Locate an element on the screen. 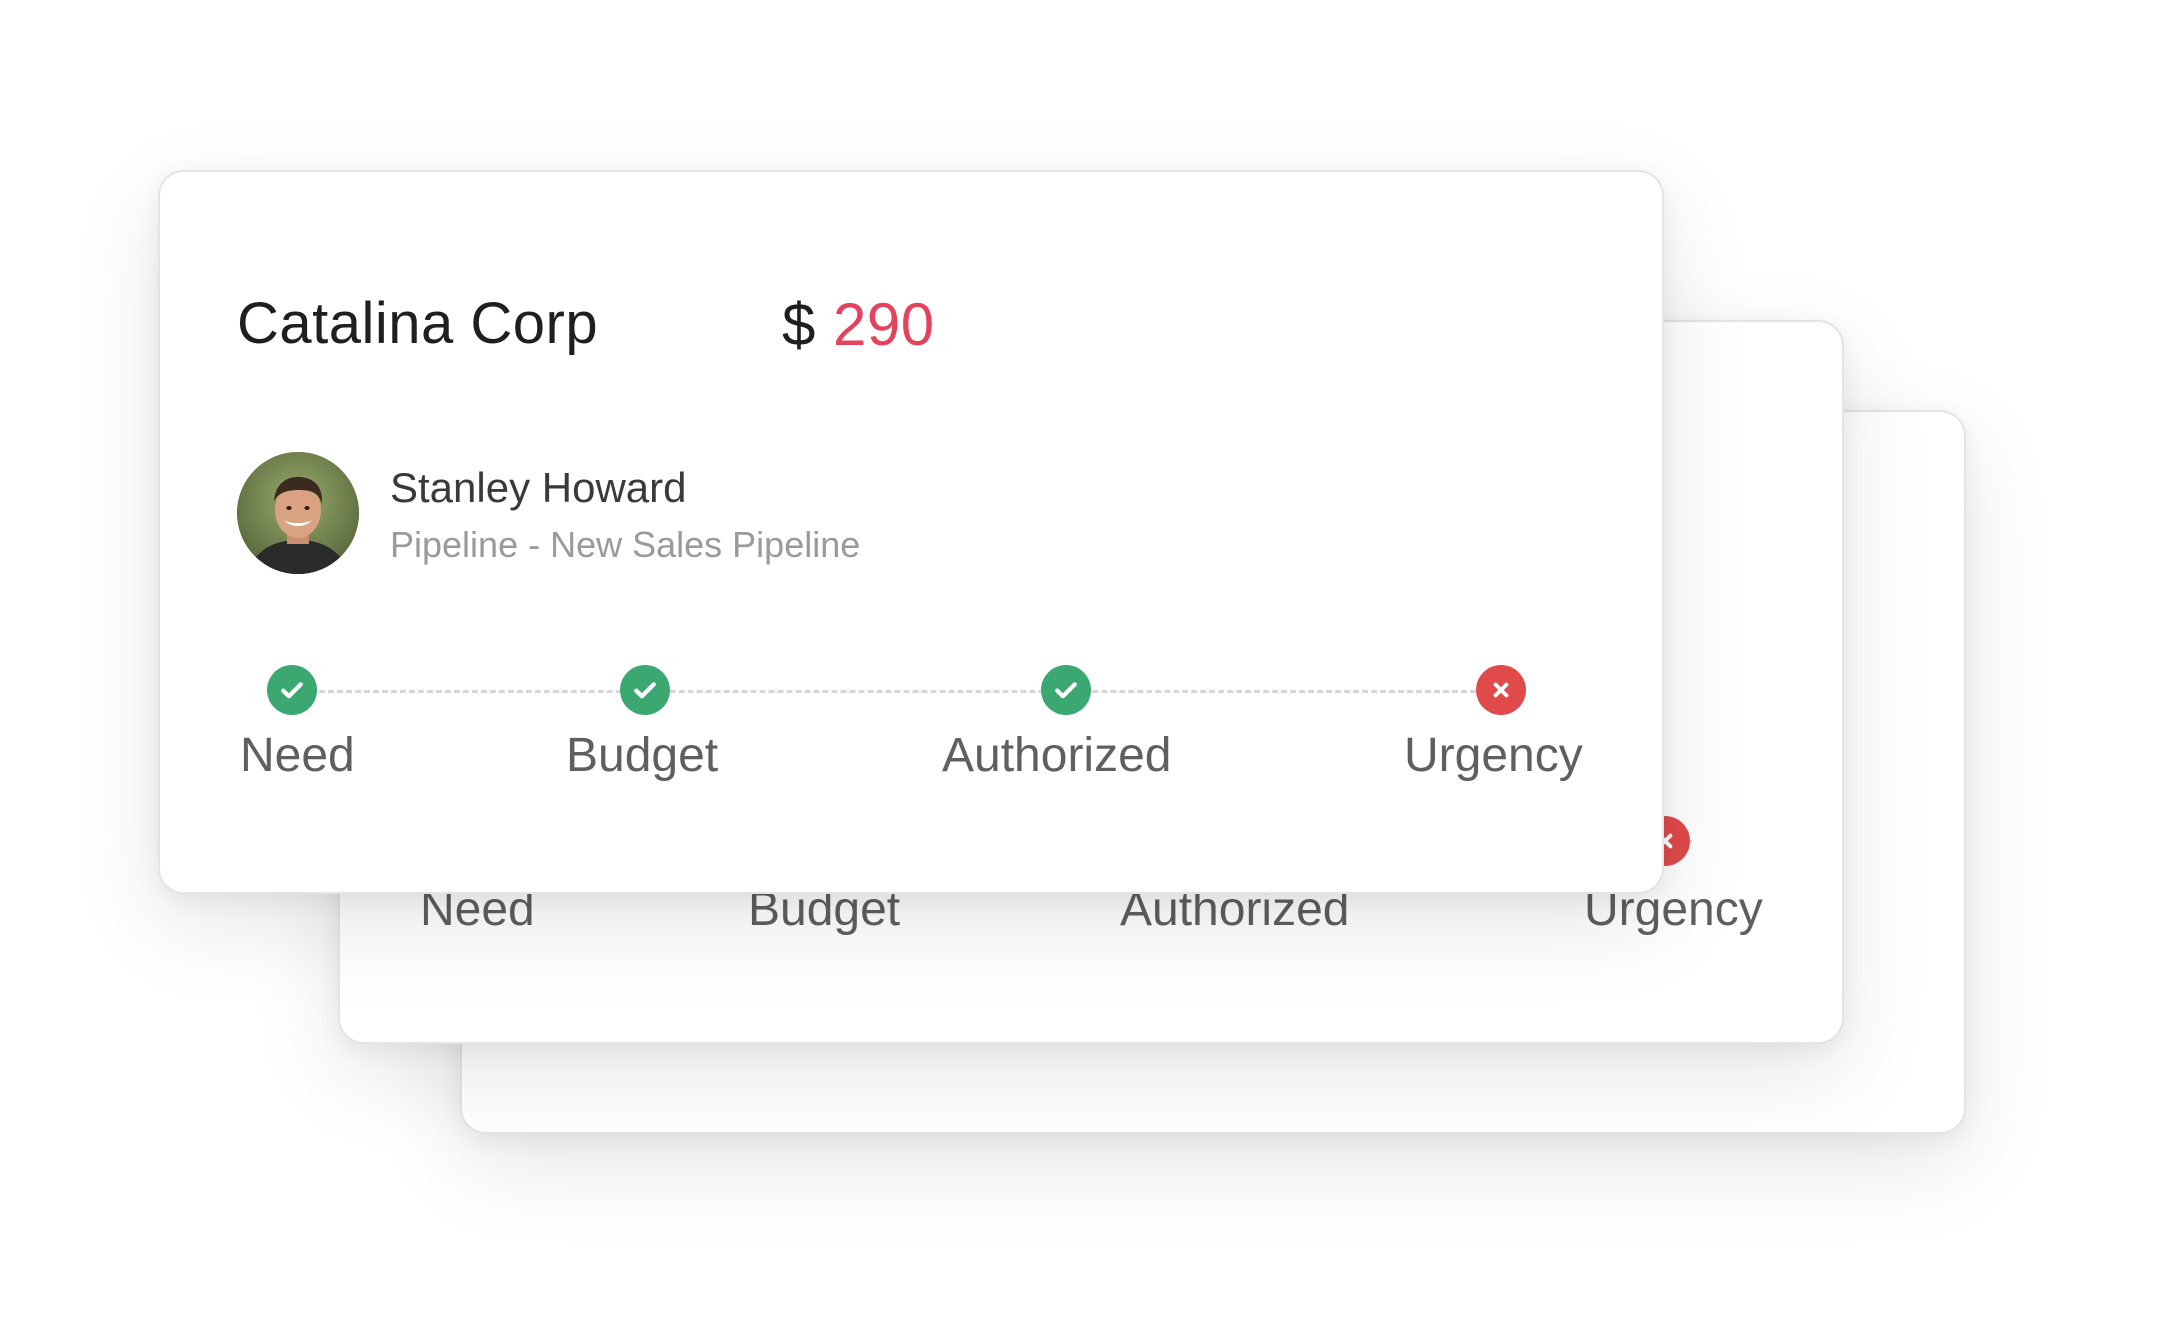 Image resolution: width=2160 pixels, height=1320 pixels. stage-label-authorized: Authorized is located at coordinates (1057, 755).